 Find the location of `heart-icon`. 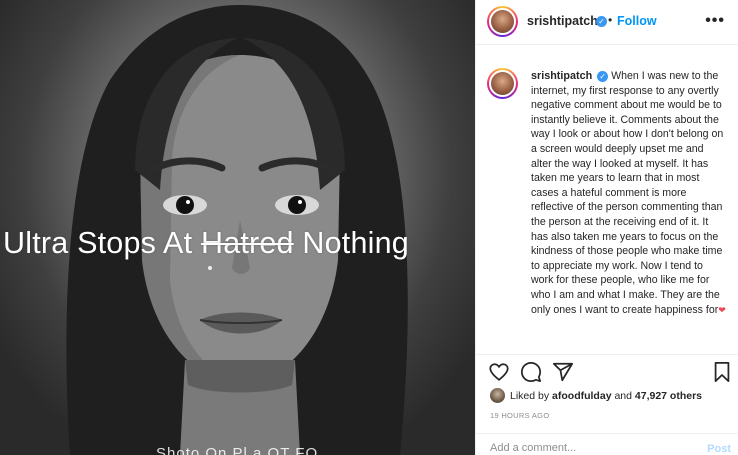

heart-icon is located at coordinates (499, 374).